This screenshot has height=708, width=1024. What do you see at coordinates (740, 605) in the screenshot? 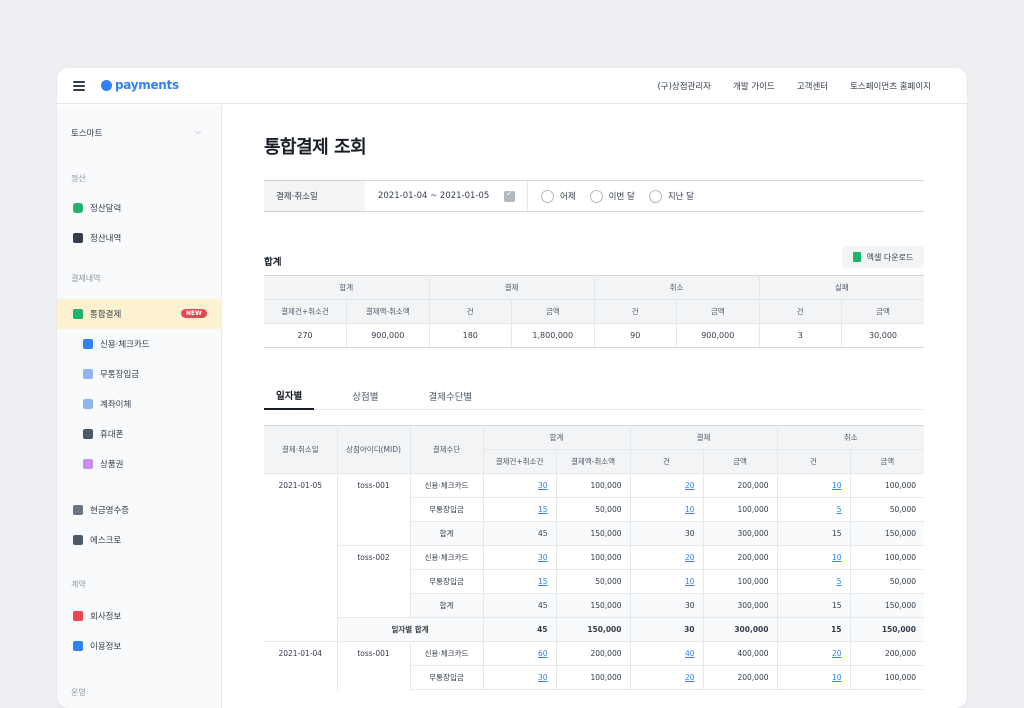
I see `table-cell: 300,000` at bounding box center [740, 605].